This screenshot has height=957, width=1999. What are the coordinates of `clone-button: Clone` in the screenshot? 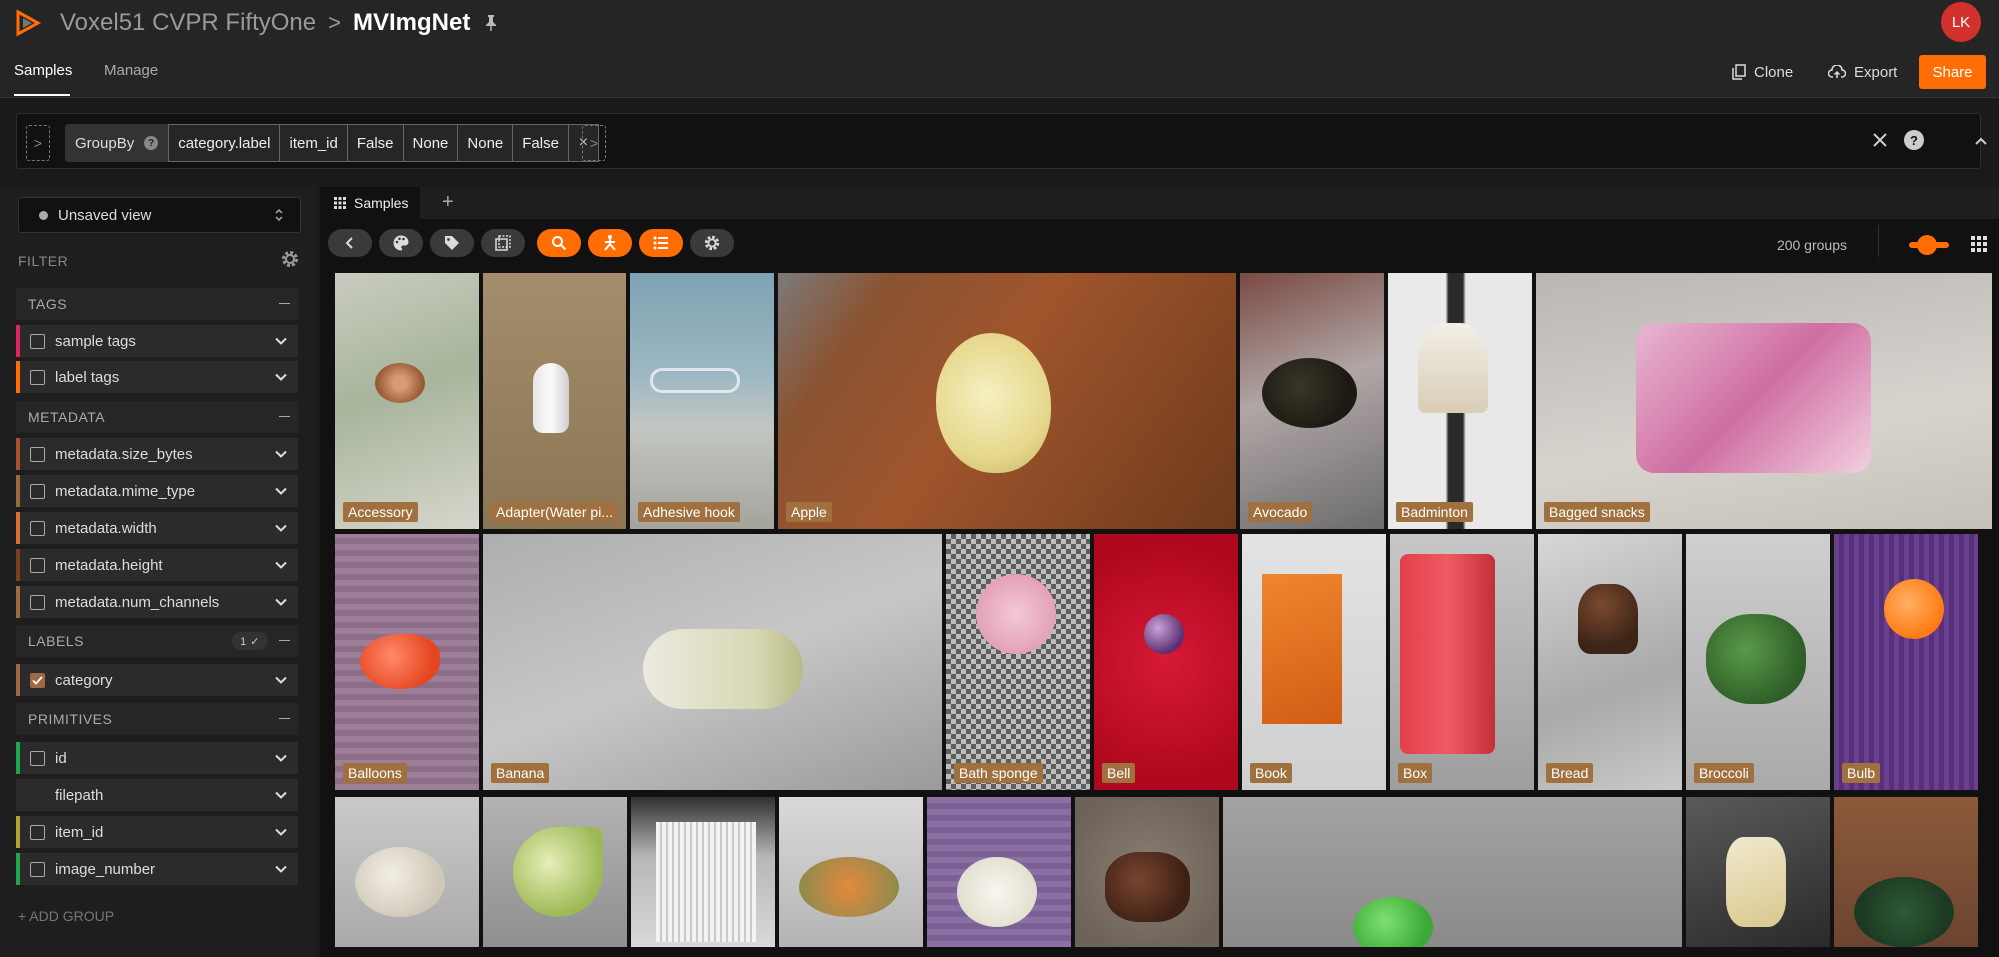 It's located at (1762, 72).